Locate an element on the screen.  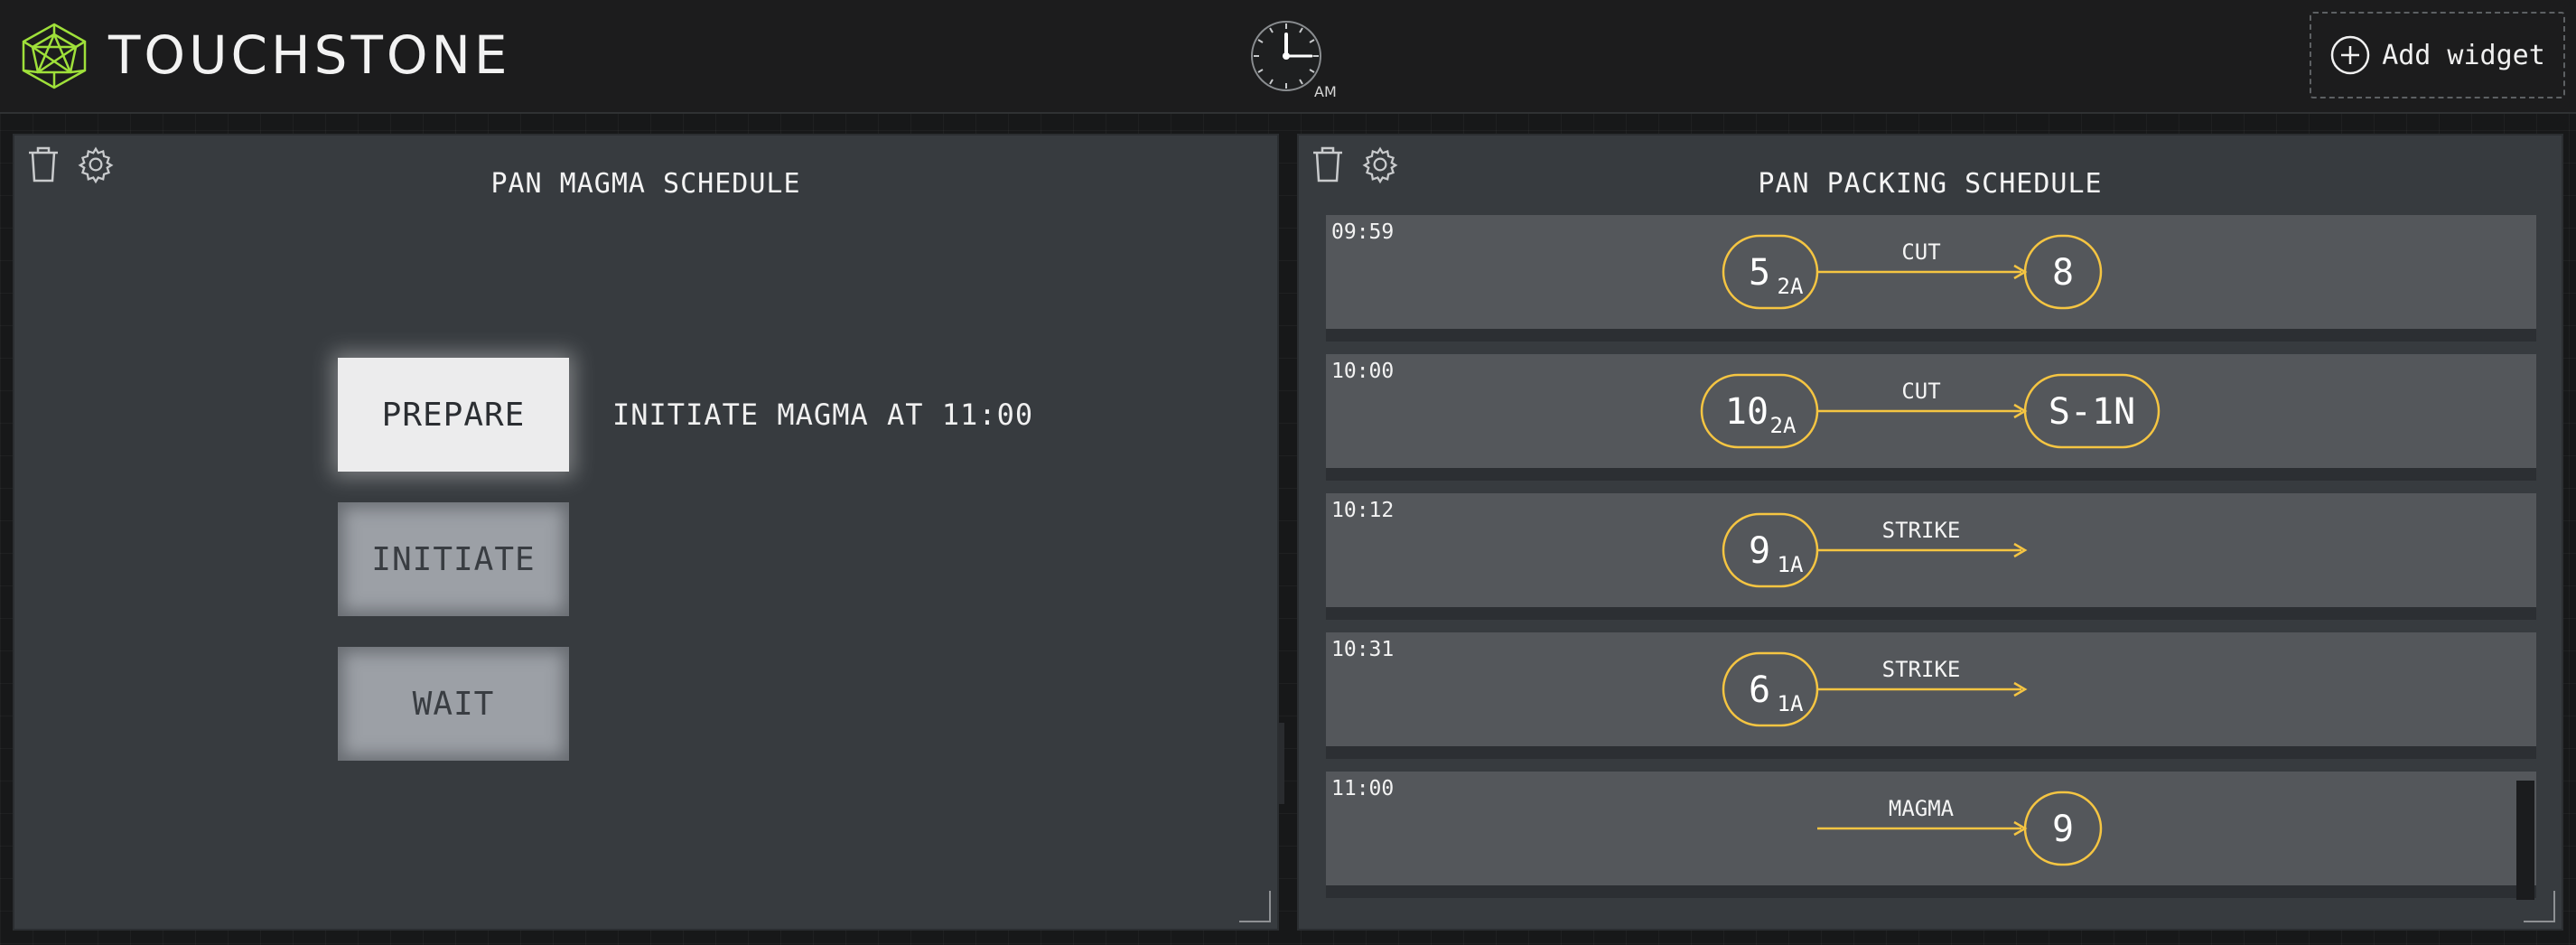
source-node-main: 10 is located at coordinates (1747, 412).